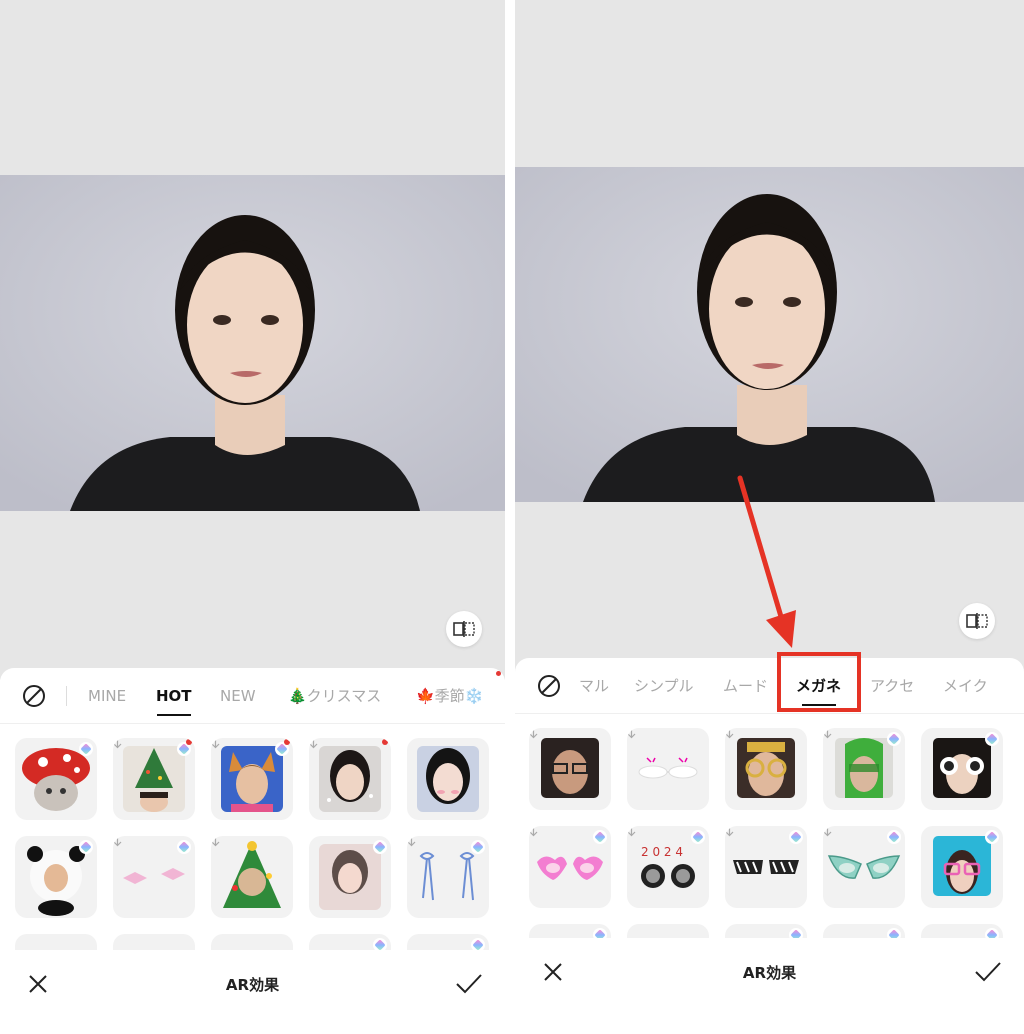  Describe the element at coordinates (668, 769) in the screenshot. I see `effect-clear-glasses` at that location.